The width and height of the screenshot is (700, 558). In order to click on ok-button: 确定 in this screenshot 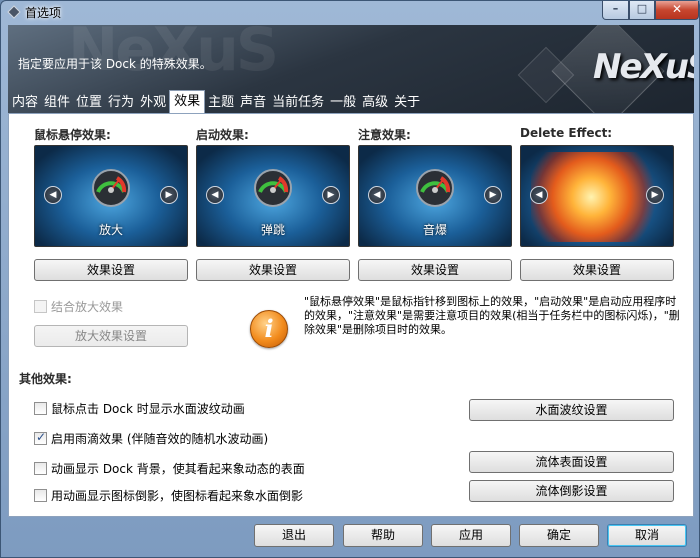, I will do `click(559, 535)`.